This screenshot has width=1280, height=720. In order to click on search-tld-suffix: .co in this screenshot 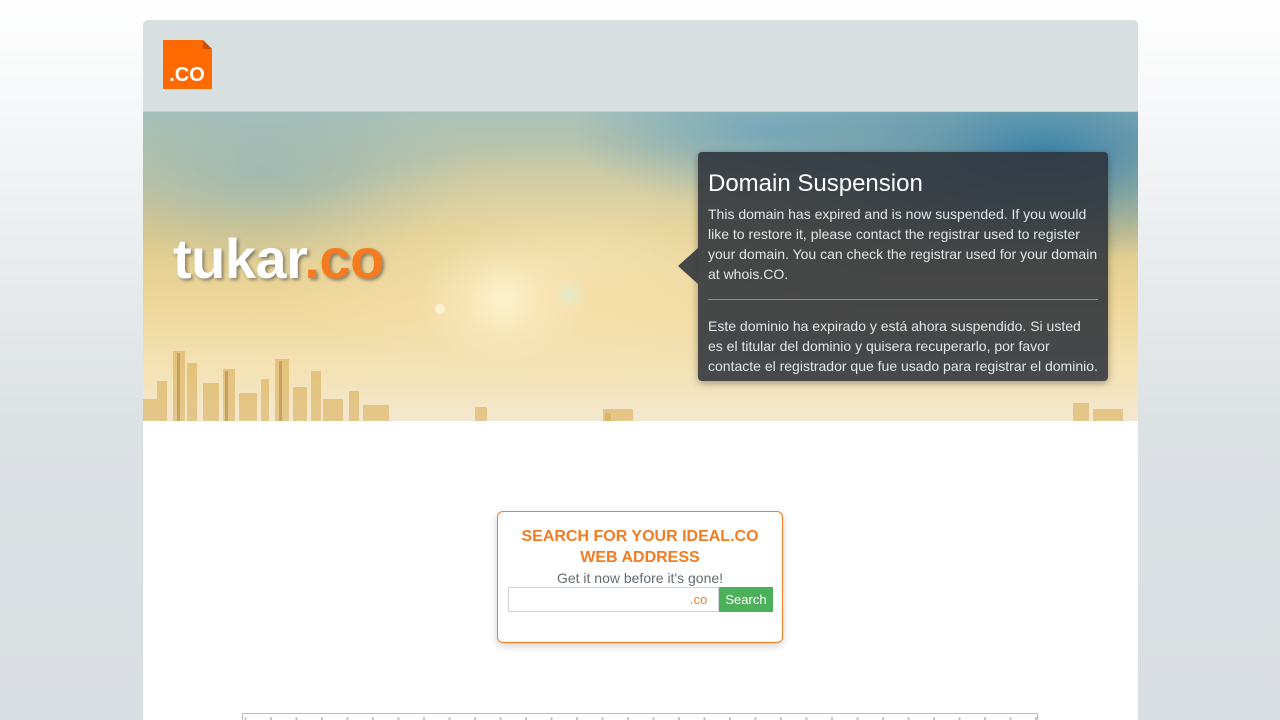, I will do `click(699, 599)`.